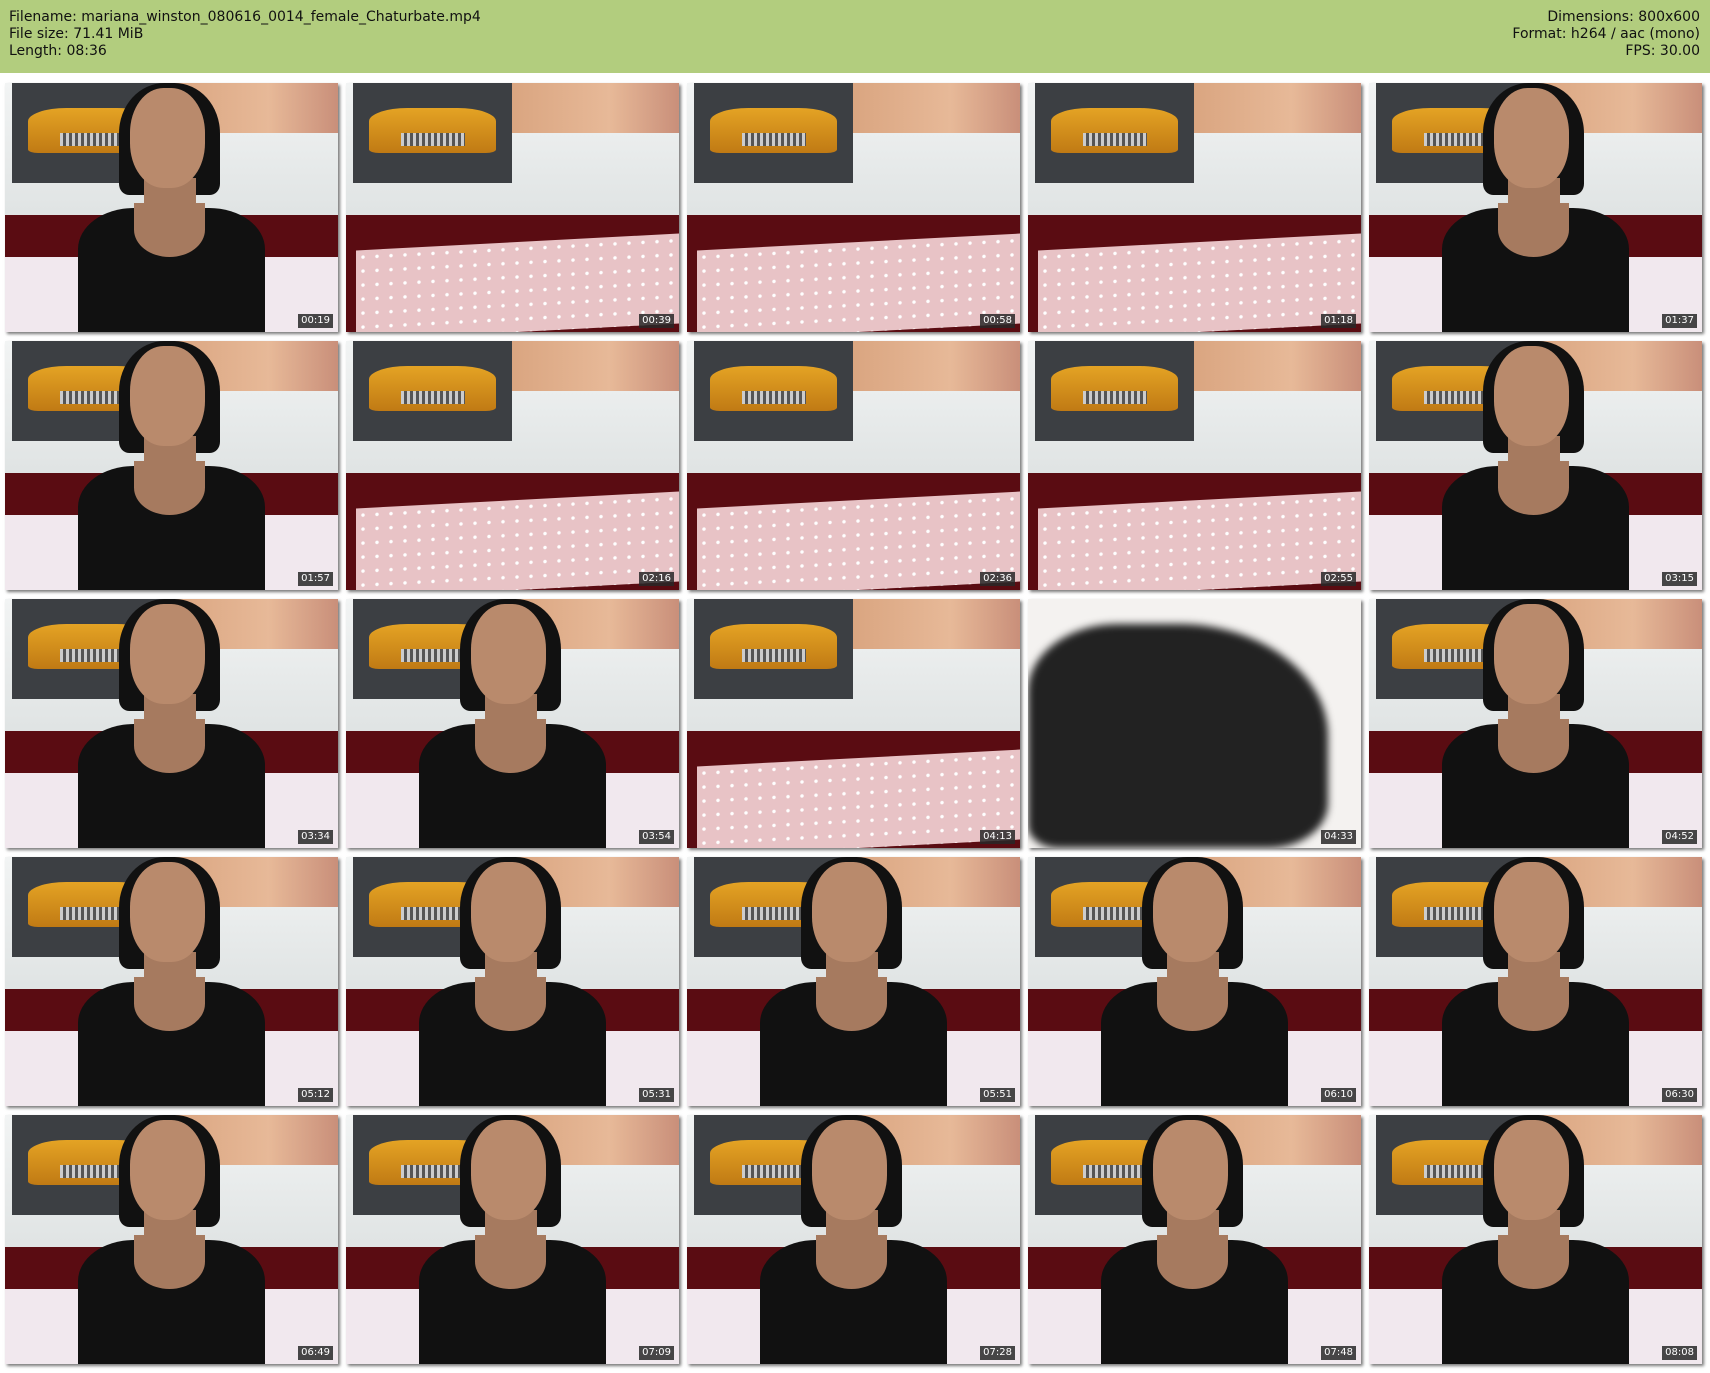 Image resolution: width=1710 pixels, height=1373 pixels. I want to click on timestamp: 02:36, so click(997, 579).